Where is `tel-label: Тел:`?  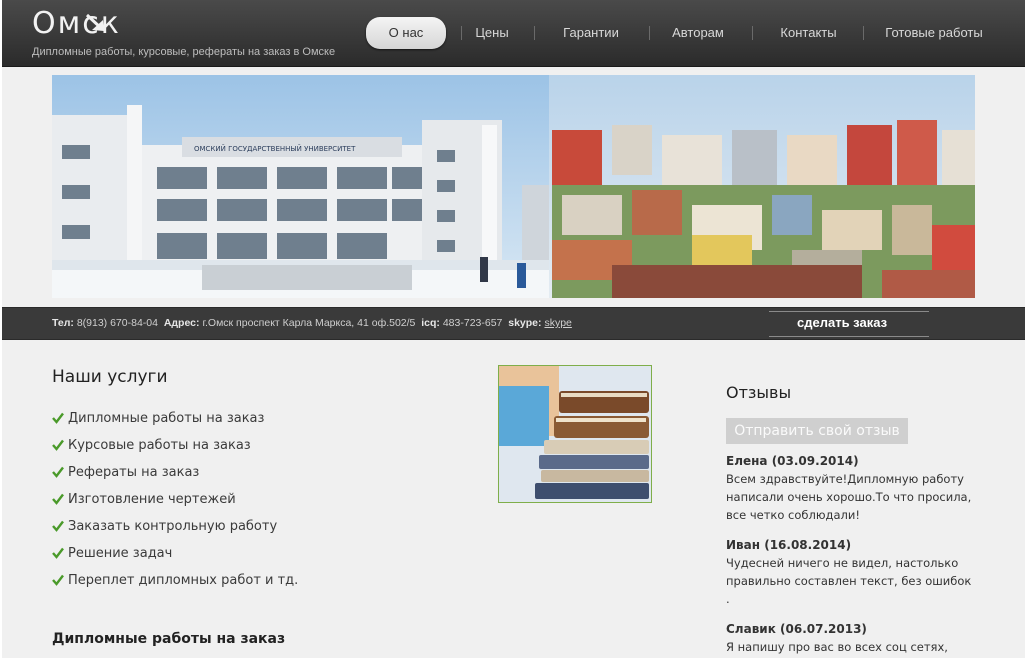
tel-label: Тел: is located at coordinates (63, 323).